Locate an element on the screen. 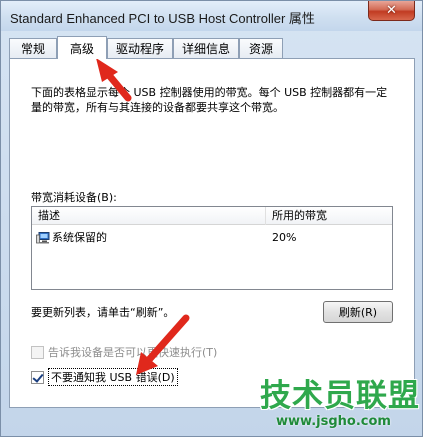  arrow-to-advanced-tab-icon is located at coordinates (114, 80).